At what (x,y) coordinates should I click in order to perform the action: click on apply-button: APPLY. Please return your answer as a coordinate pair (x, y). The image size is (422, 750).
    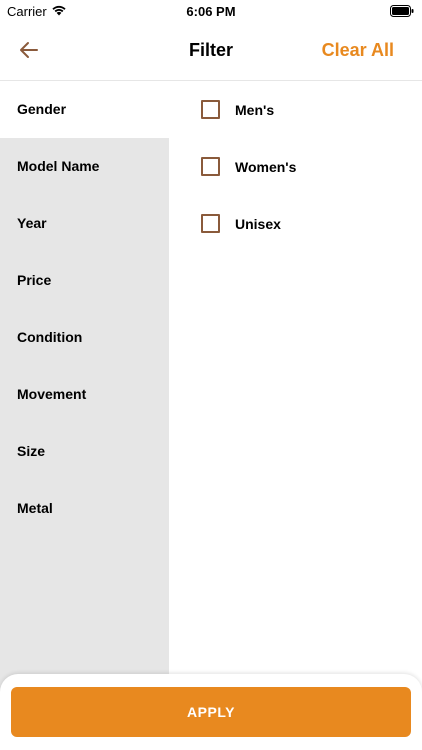
    Looking at the image, I should click on (211, 712).